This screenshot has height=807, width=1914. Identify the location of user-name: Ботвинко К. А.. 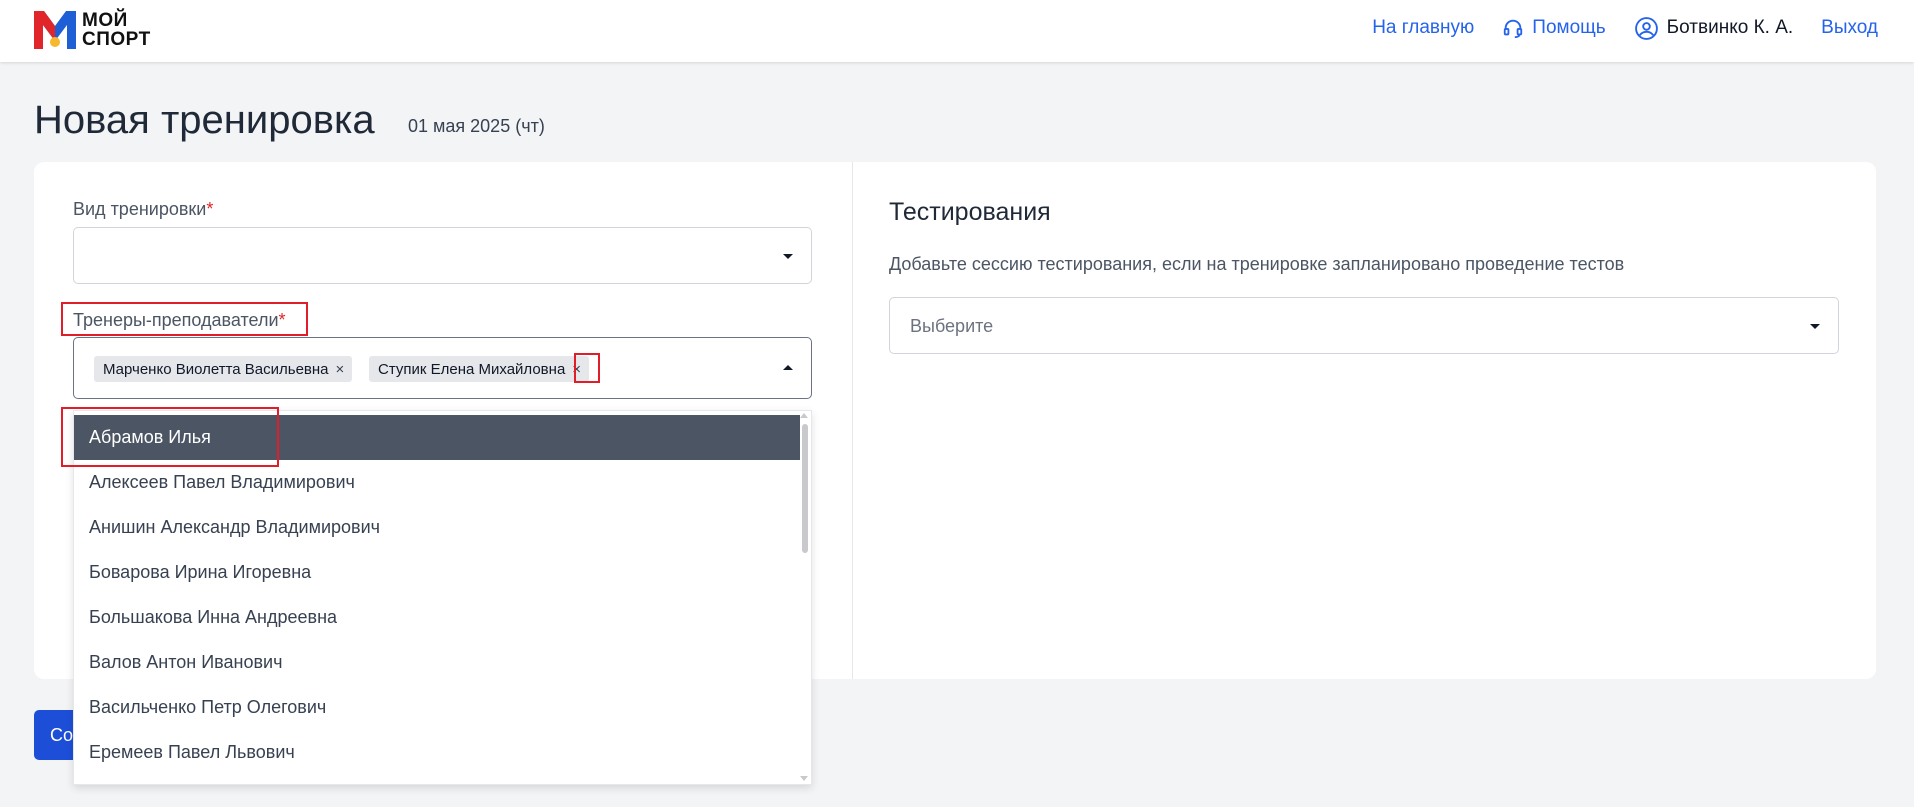
(1730, 27).